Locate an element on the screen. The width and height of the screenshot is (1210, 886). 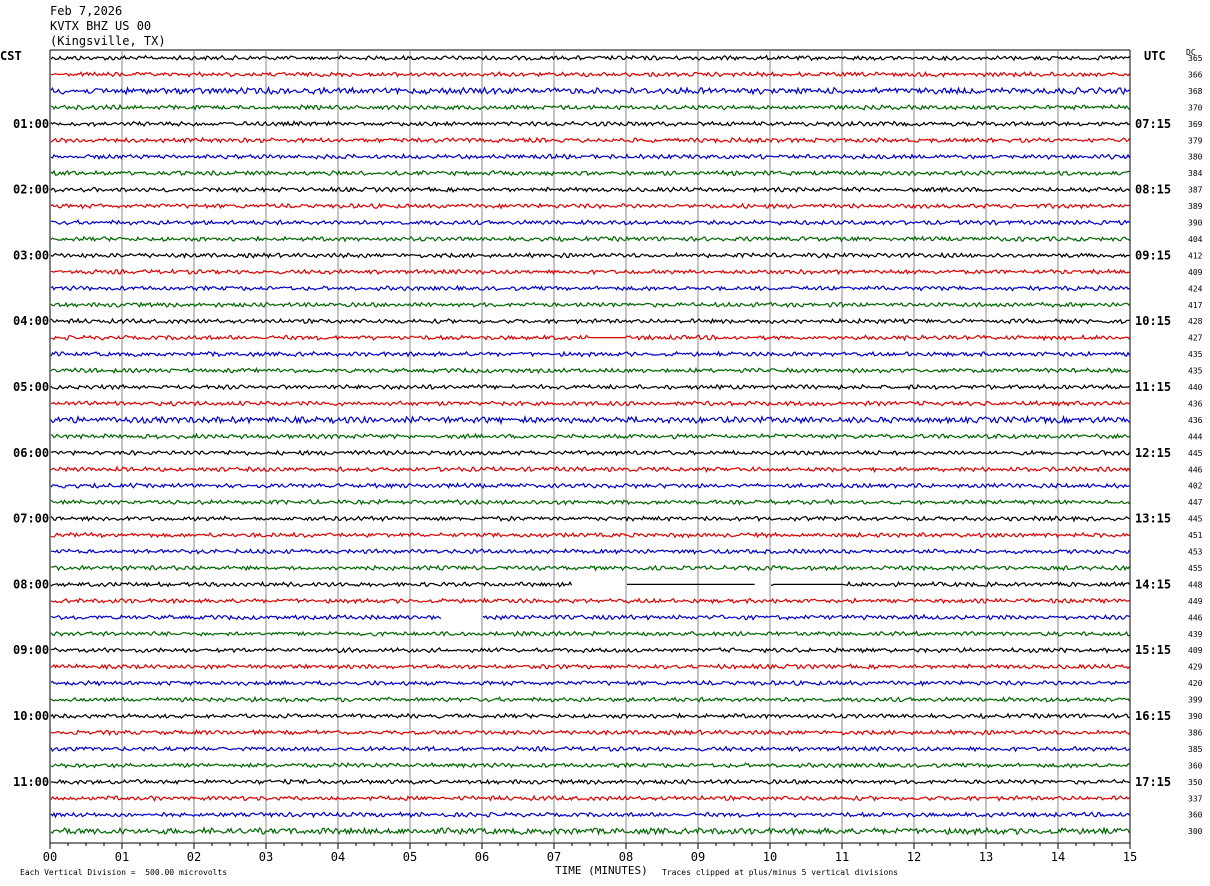
dc-value: 390 is located at coordinates (1195, 716).